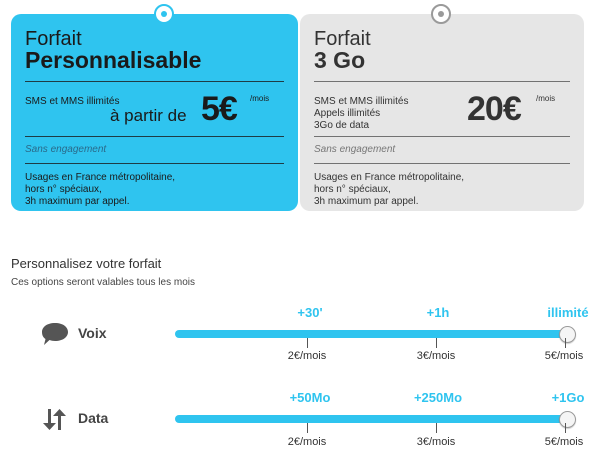 This screenshot has width=600, height=455. Describe the element at coordinates (373, 419) in the screenshot. I see `data-slider-track` at that location.